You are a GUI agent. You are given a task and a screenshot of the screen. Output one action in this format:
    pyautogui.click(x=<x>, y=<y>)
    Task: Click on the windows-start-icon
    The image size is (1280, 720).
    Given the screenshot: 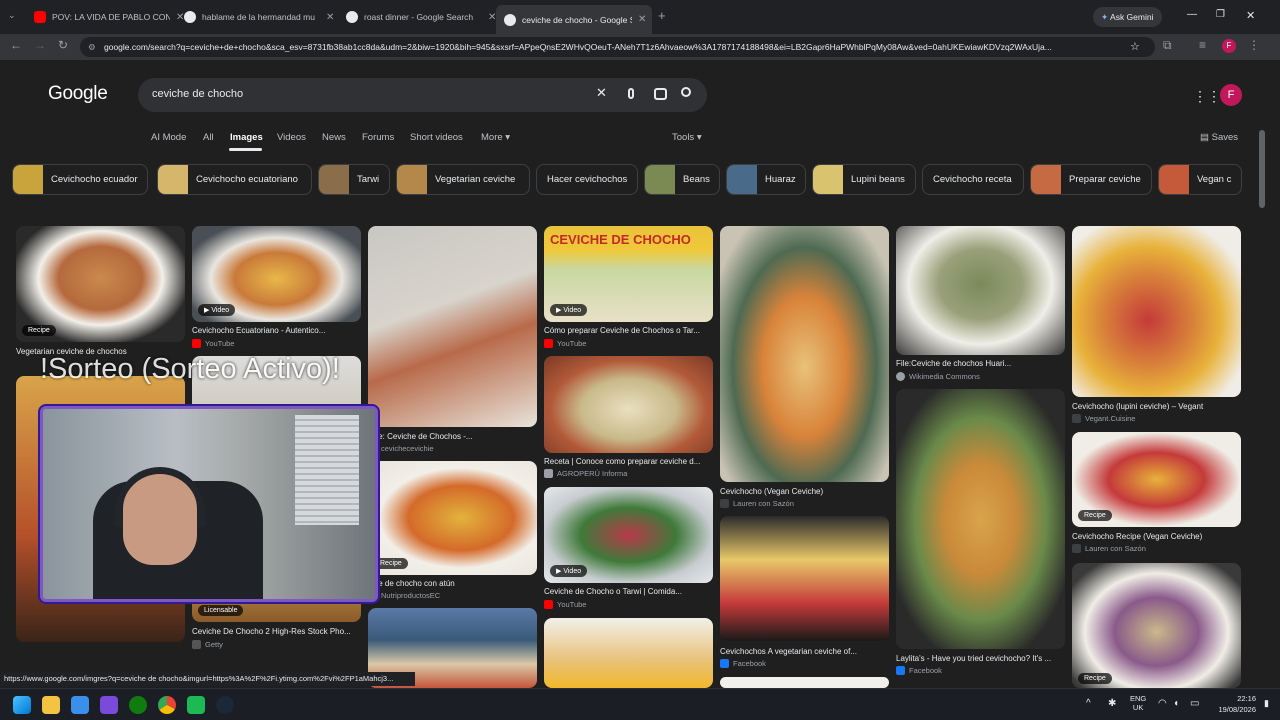 What is the action you would take?
    pyautogui.click(x=22, y=705)
    